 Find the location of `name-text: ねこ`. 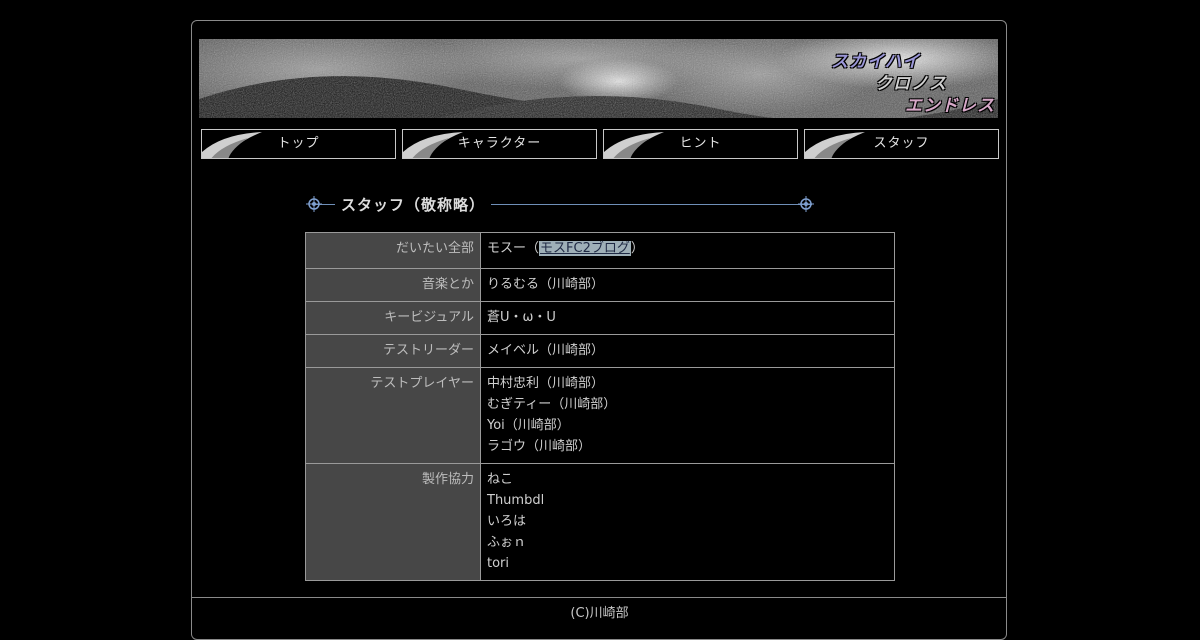

name-text: ねこ is located at coordinates (500, 479).